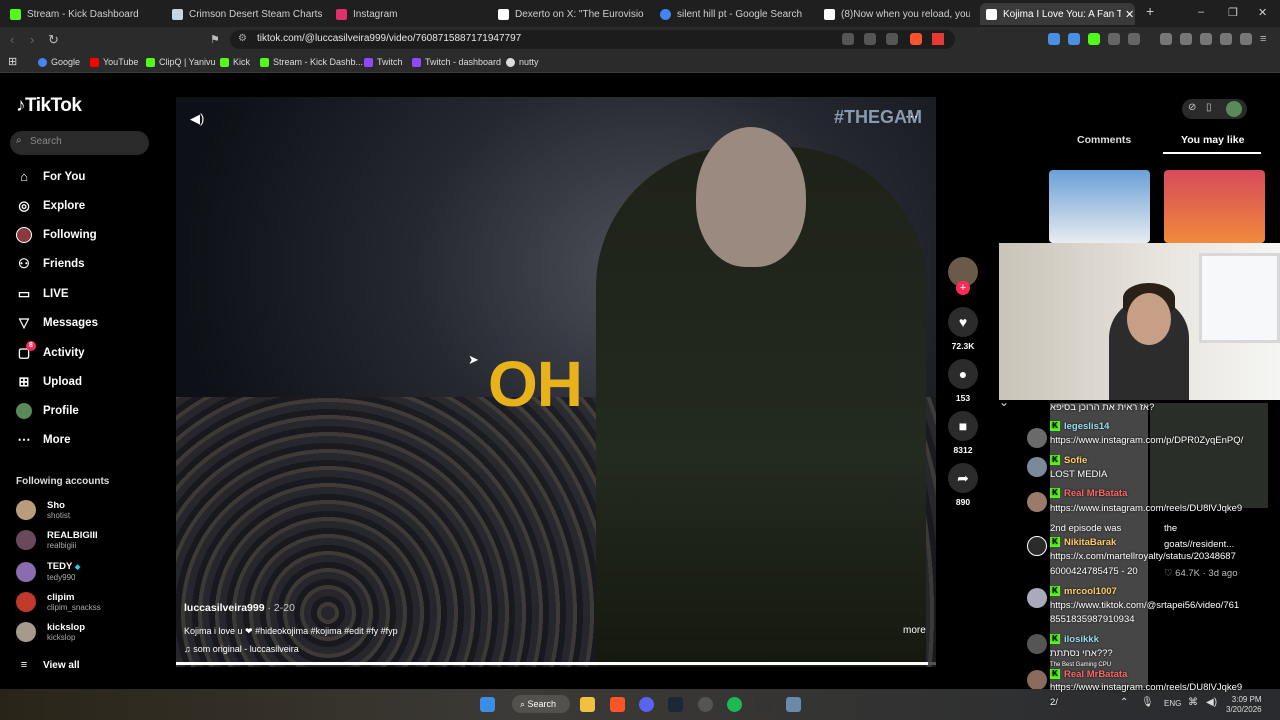 The height and width of the screenshot is (720, 1280). I want to click on video-author: luccasilveira999, so click(224, 608).